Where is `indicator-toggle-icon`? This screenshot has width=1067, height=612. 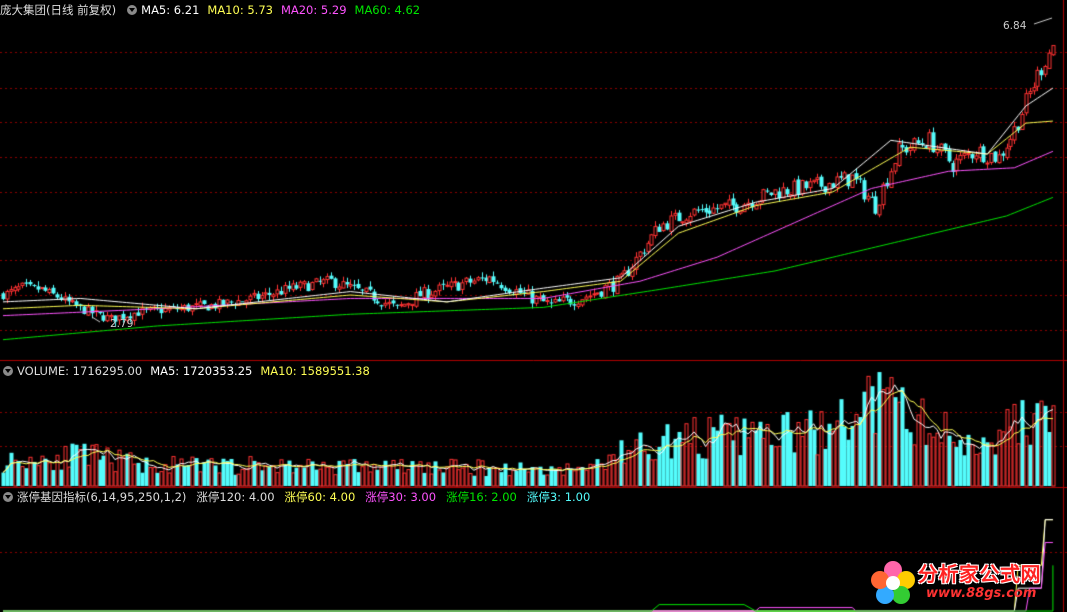
indicator-toggle-icon is located at coordinates (8, 497).